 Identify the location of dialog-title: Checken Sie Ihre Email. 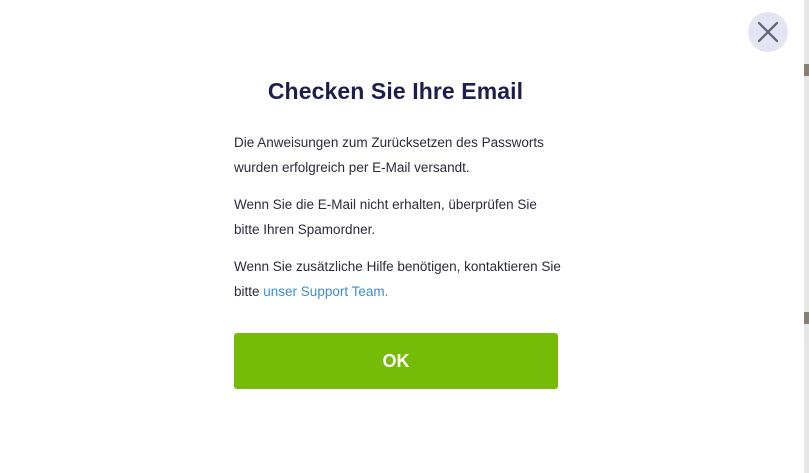
(395, 91).